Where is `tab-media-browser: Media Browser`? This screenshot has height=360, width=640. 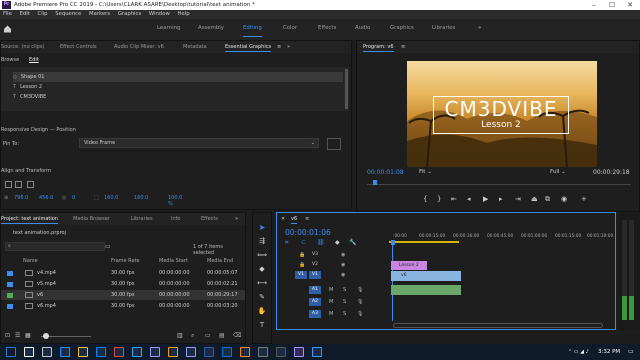 tab-media-browser: Media Browser is located at coordinates (91, 219).